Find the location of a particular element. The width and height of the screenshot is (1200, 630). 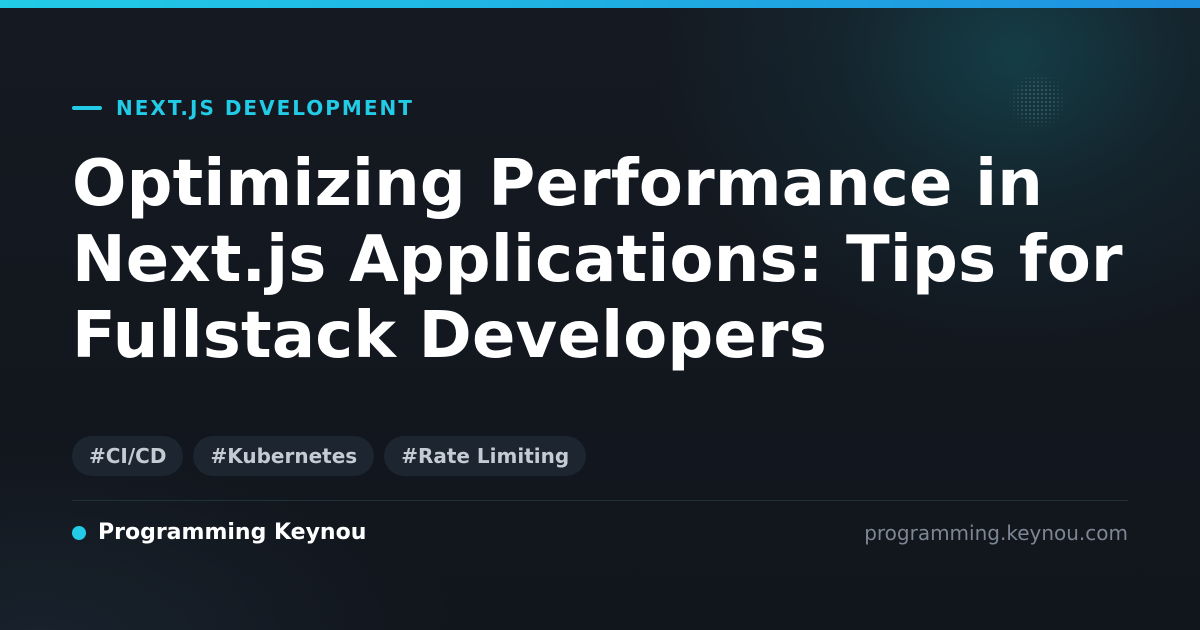

footer-divider is located at coordinates (600, 500).